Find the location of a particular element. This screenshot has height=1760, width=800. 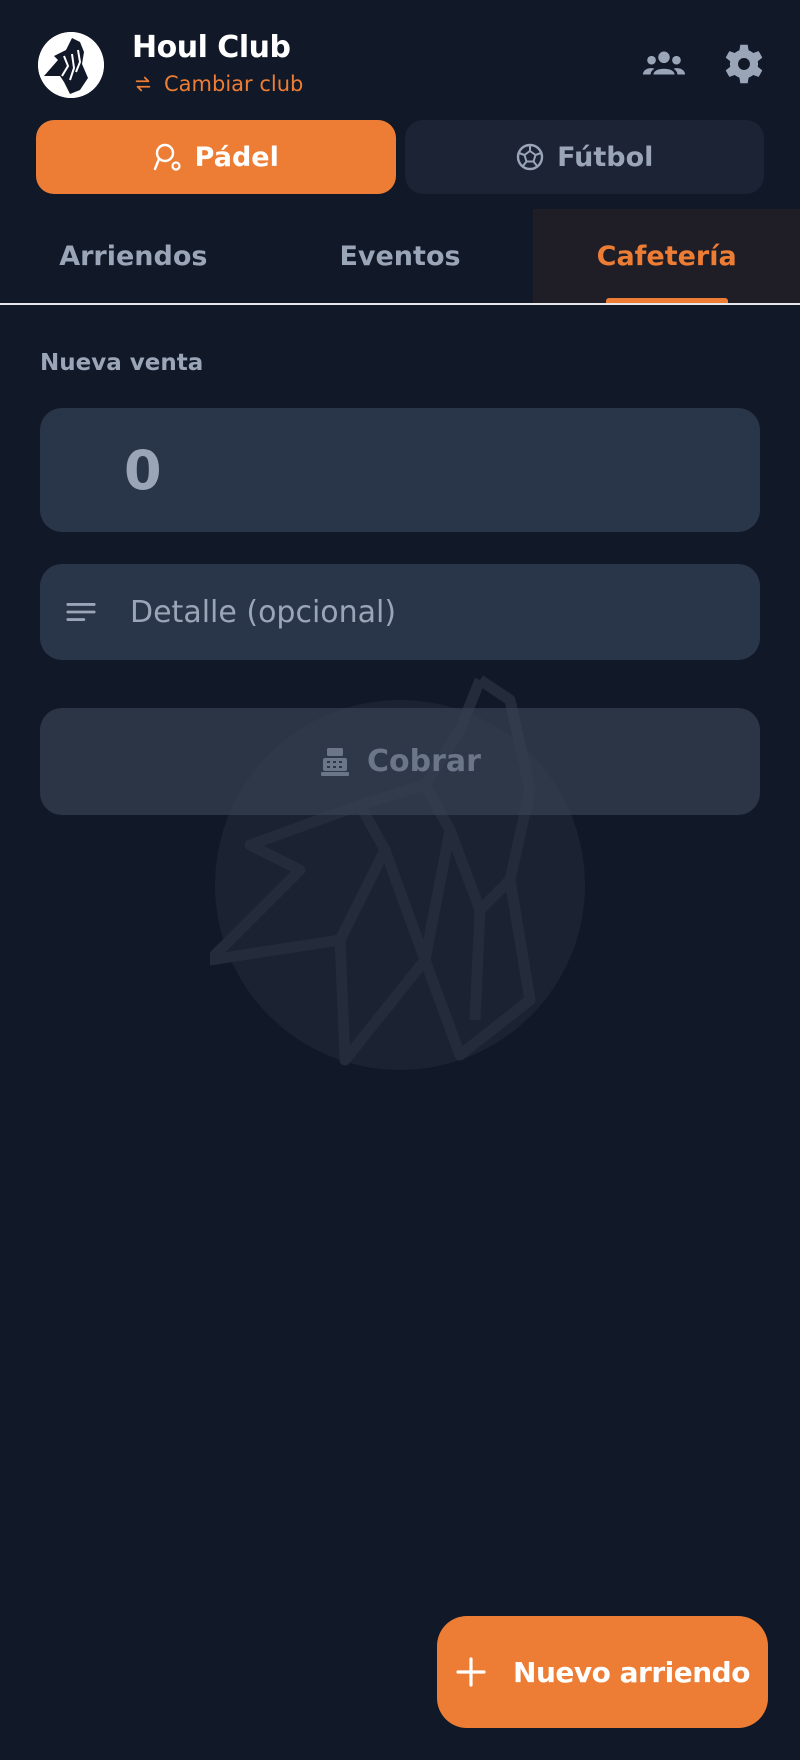

padel-racket-icon is located at coordinates (168, 157).